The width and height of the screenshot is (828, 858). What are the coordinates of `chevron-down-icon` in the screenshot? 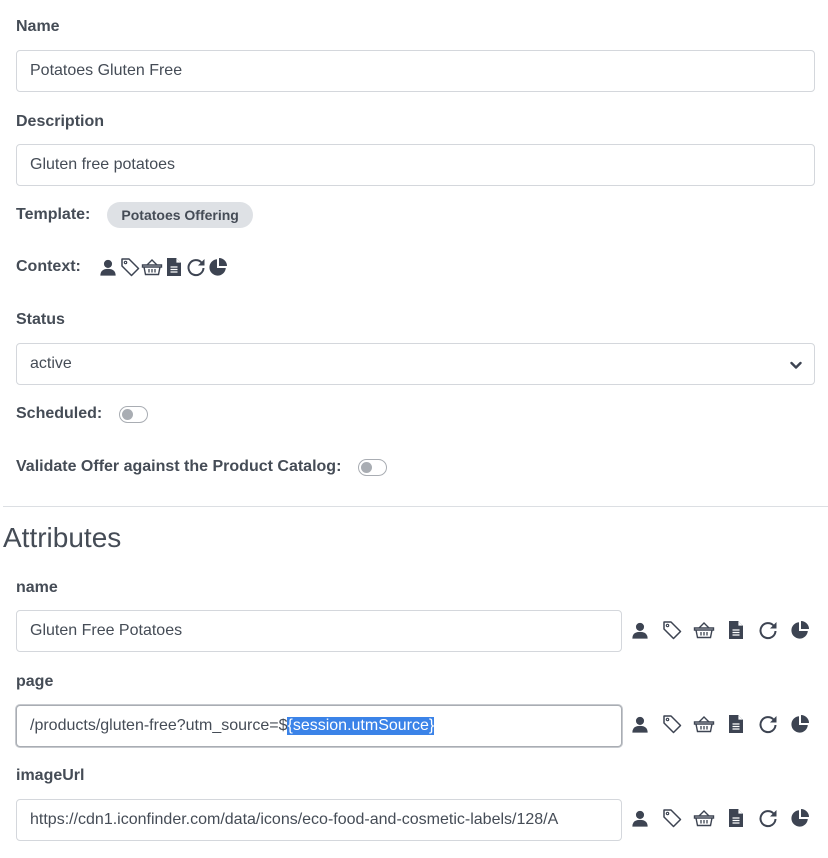 It's located at (796, 366).